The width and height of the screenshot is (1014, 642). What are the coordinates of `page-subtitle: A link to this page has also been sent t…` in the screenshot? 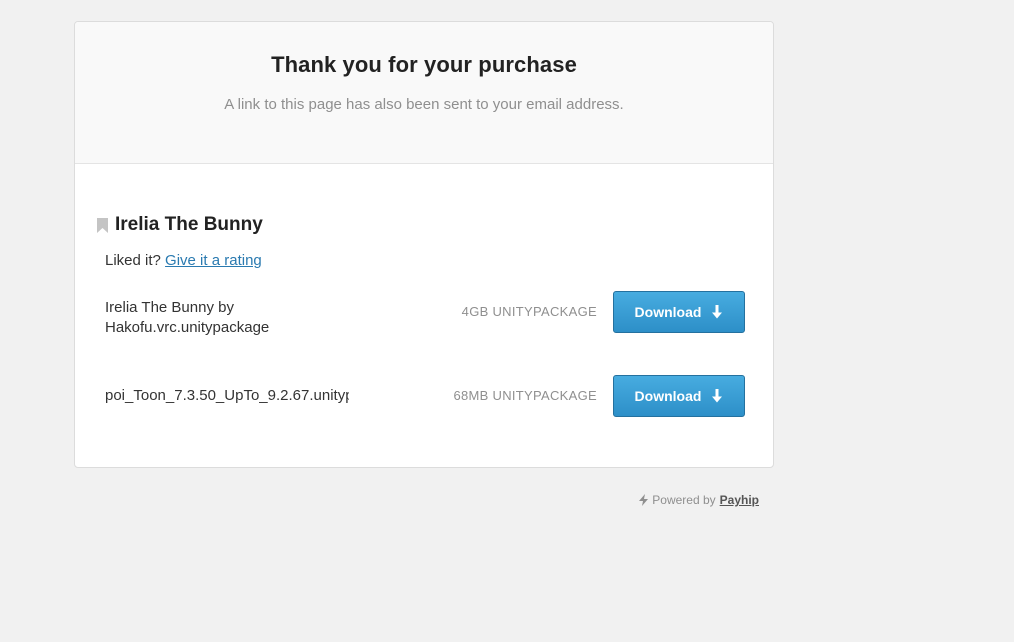 It's located at (424, 104).